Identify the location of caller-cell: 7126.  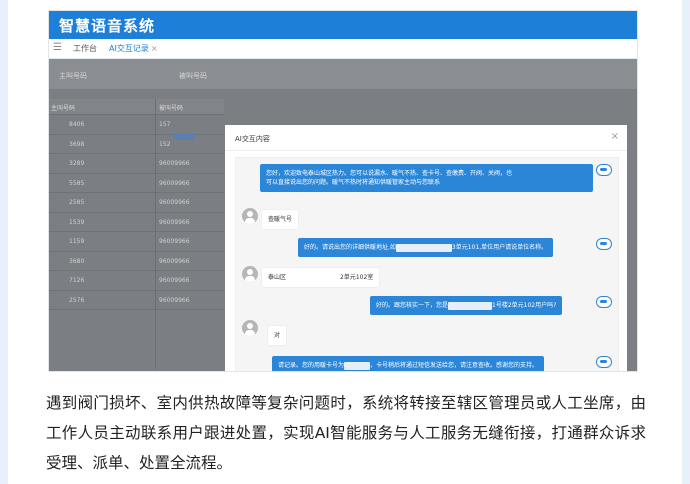
(77, 280).